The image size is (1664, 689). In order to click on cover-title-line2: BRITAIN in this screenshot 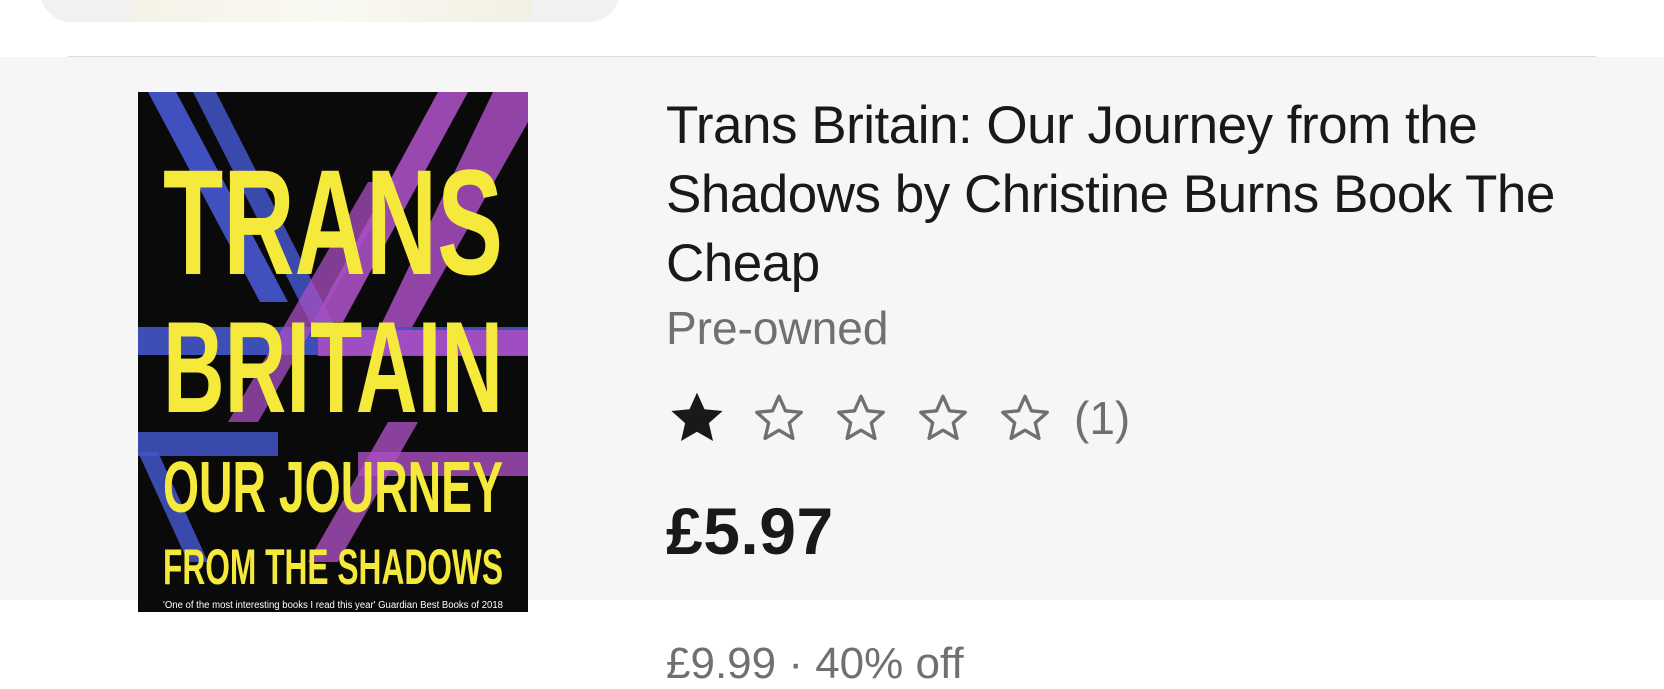, I will do `click(333, 367)`.